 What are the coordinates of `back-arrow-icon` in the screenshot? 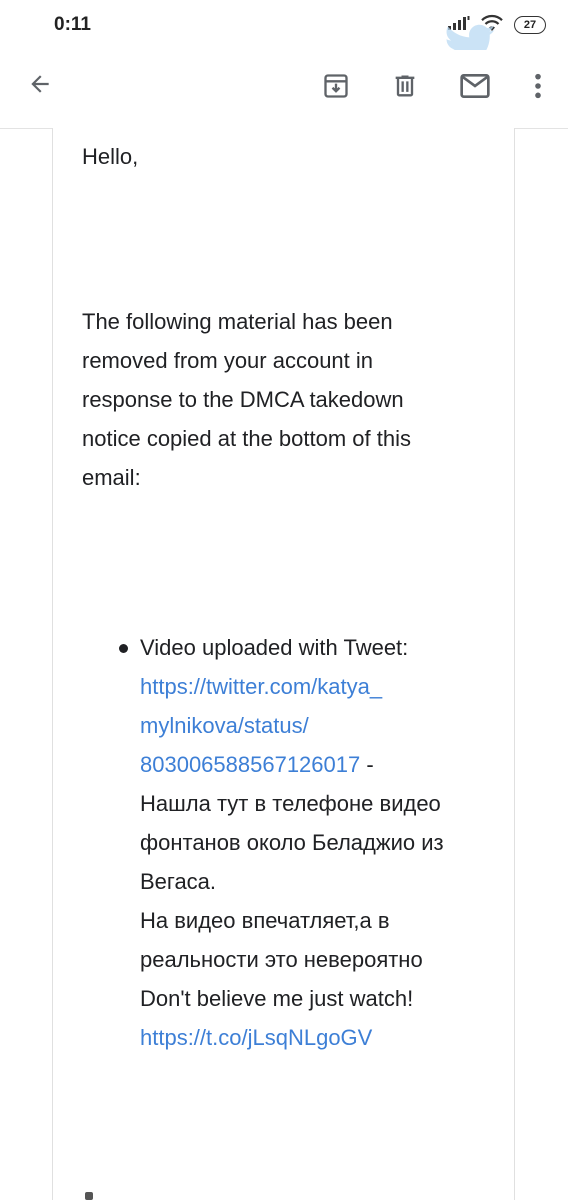 It's located at (40, 86).